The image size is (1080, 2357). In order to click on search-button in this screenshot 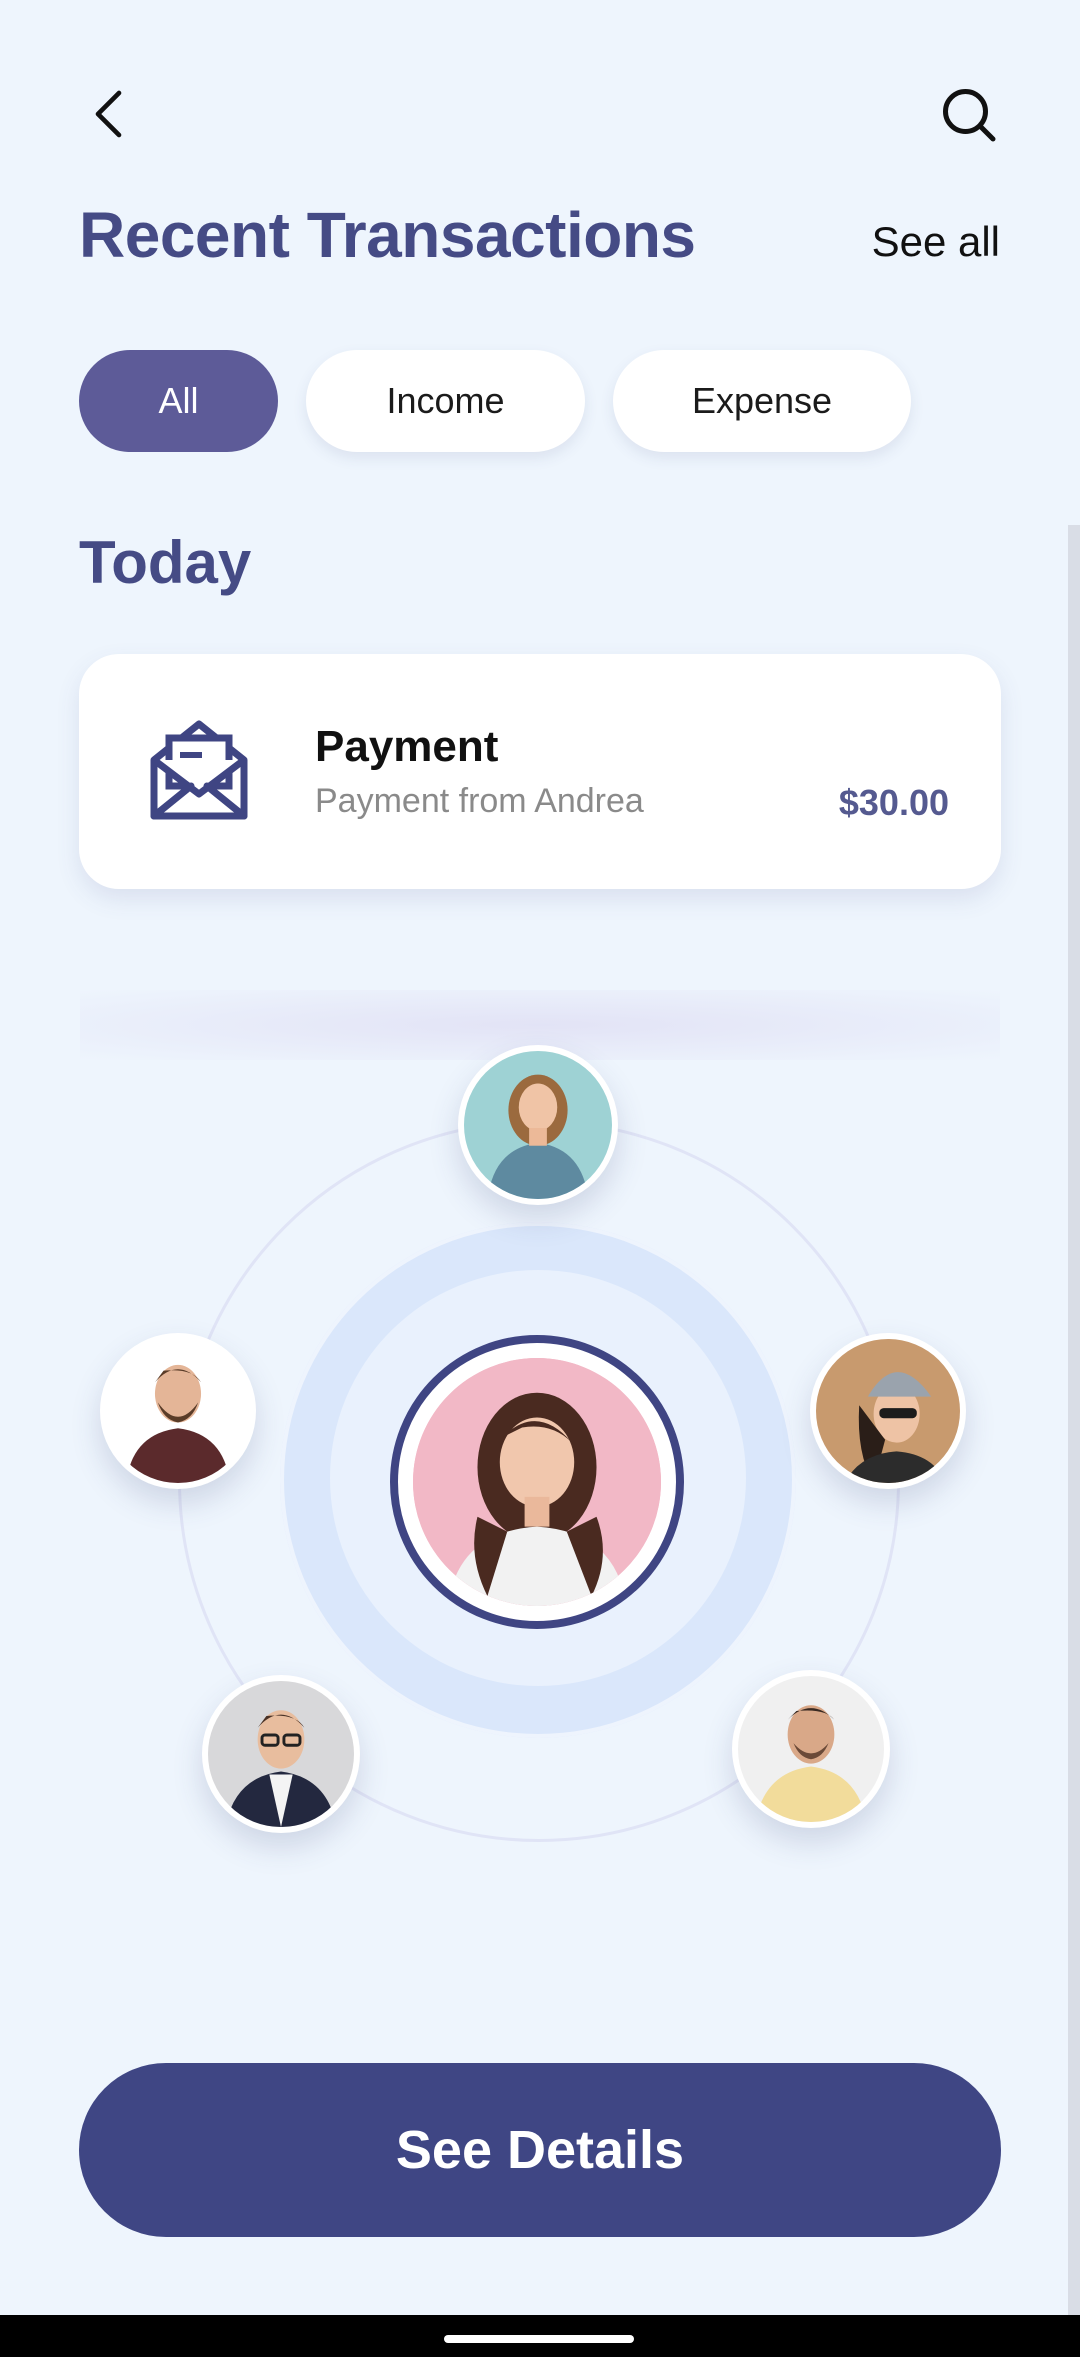, I will do `click(968, 114)`.